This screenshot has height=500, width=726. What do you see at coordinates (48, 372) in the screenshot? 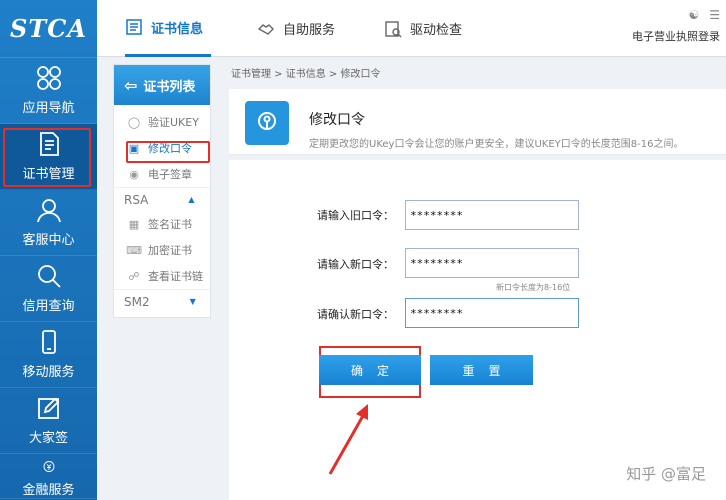
I see `nav-label: 移动服务` at bounding box center [48, 372].